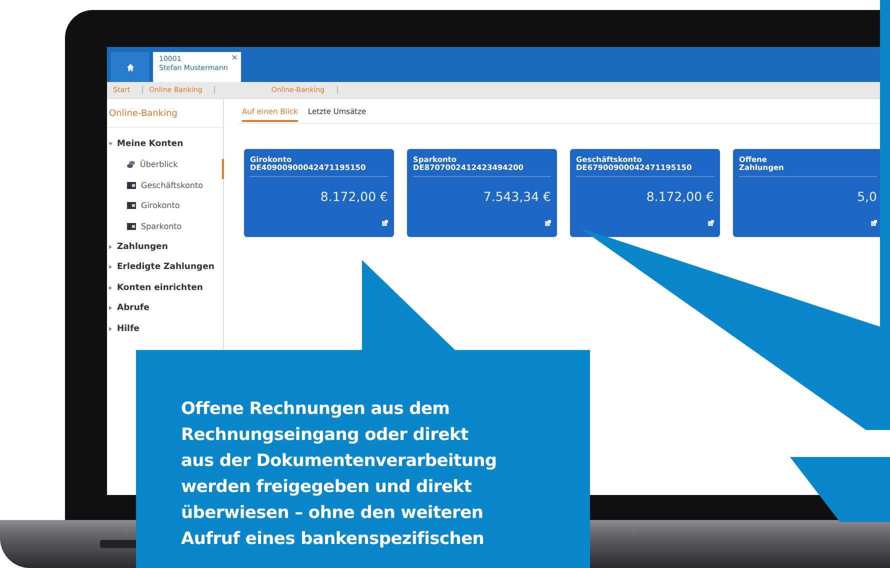 Image resolution: width=890 pixels, height=568 pixels. Describe the element at coordinates (165, 206) in the screenshot. I see `nav-subitem: Girokonto` at that location.